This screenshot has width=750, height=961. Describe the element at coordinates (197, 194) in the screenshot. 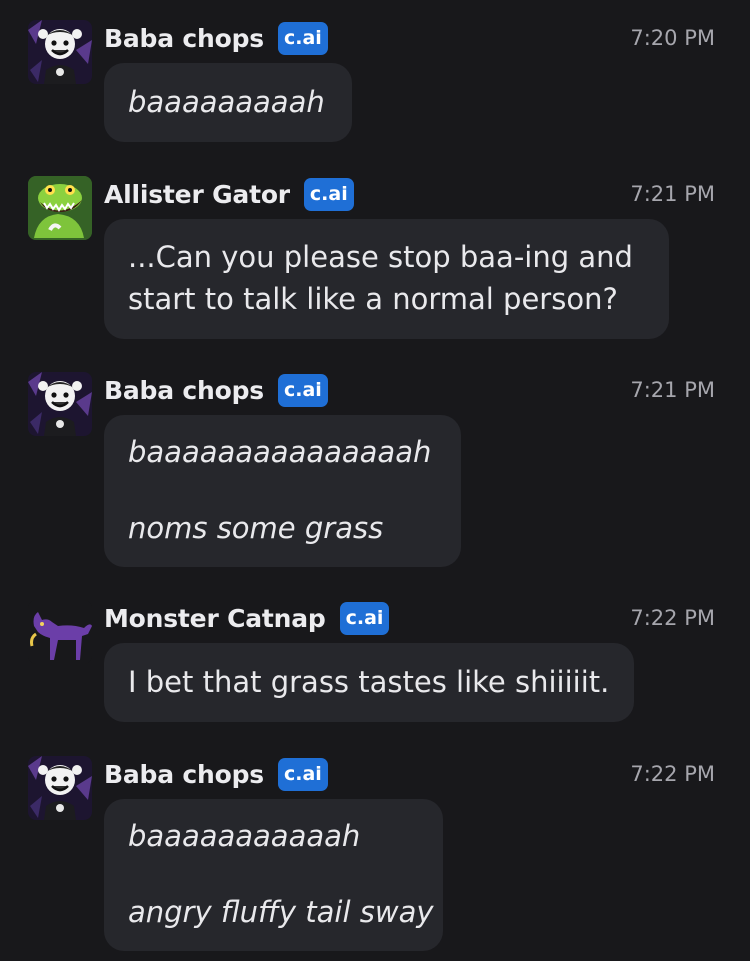

I see `author-name: Allister Gator` at that location.